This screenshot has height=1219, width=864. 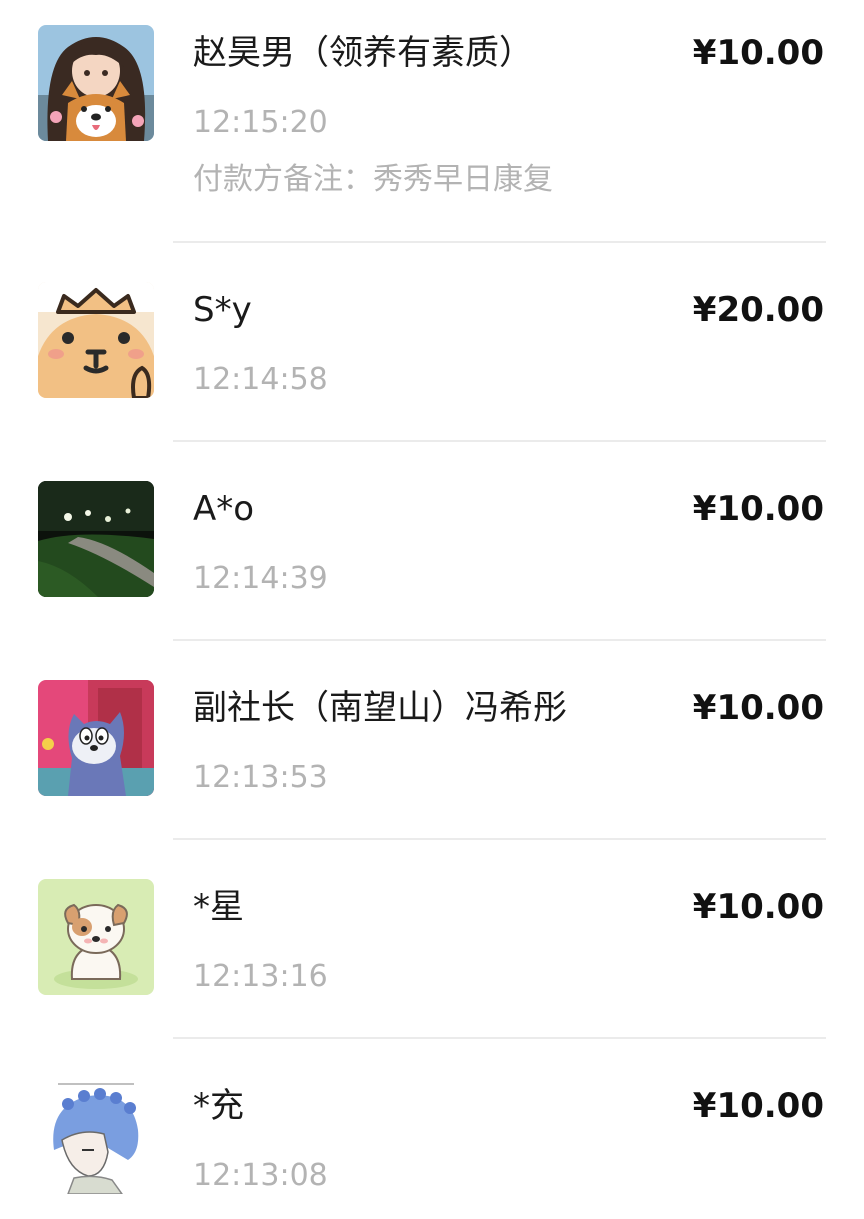 What do you see at coordinates (96, 83) in the screenshot?
I see `girl-with-corgi-avatar-icon` at bounding box center [96, 83].